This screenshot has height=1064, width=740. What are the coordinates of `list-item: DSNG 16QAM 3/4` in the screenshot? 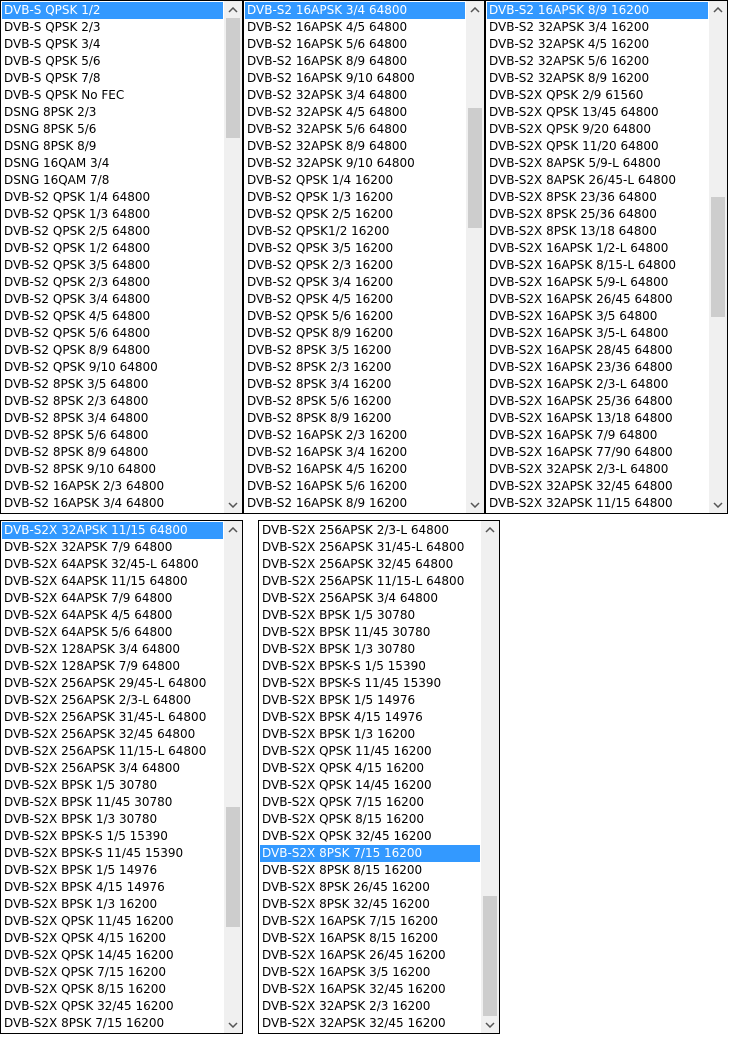 It's located at (112, 163).